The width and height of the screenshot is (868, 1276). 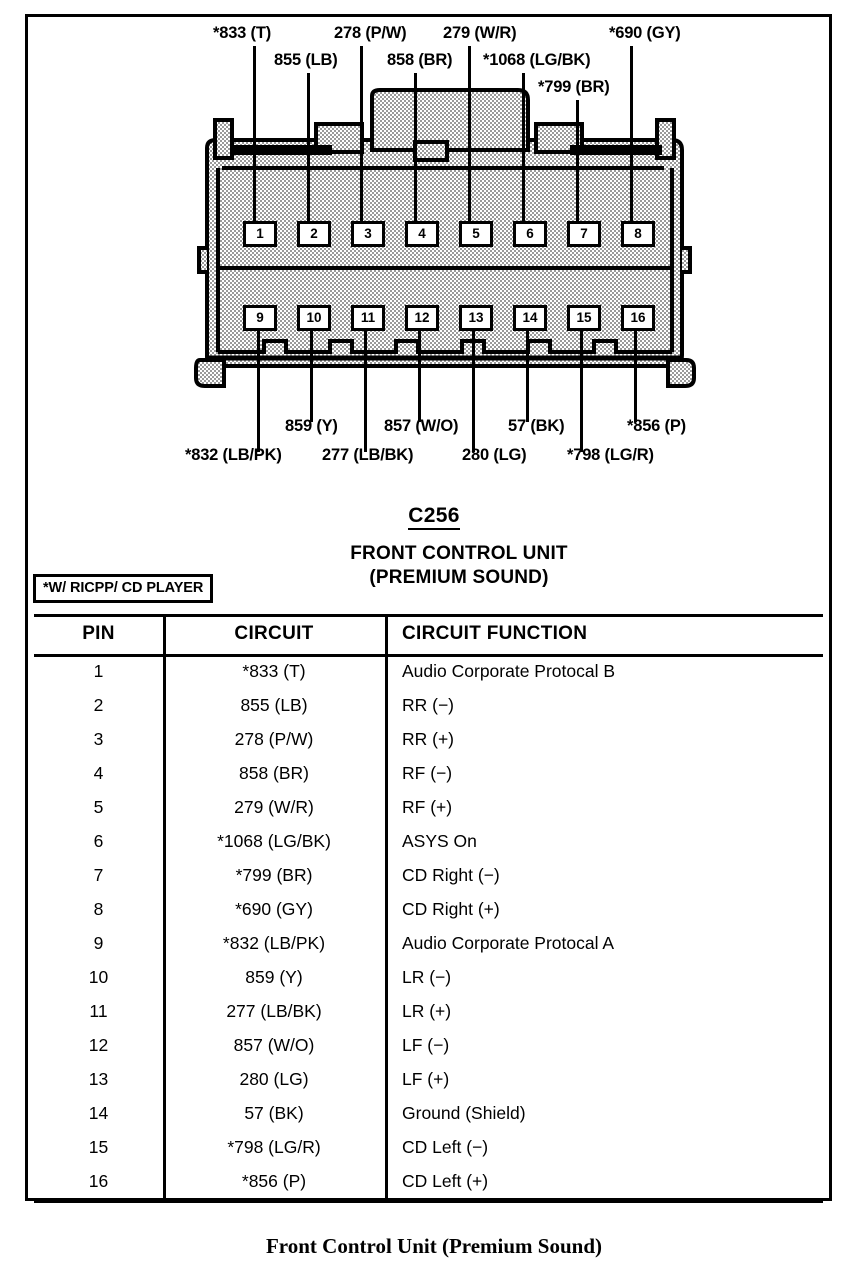 What do you see at coordinates (445, 1146) in the screenshot?
I see `cell-function: CD Left (−)` at bounding box center [445, 1146].